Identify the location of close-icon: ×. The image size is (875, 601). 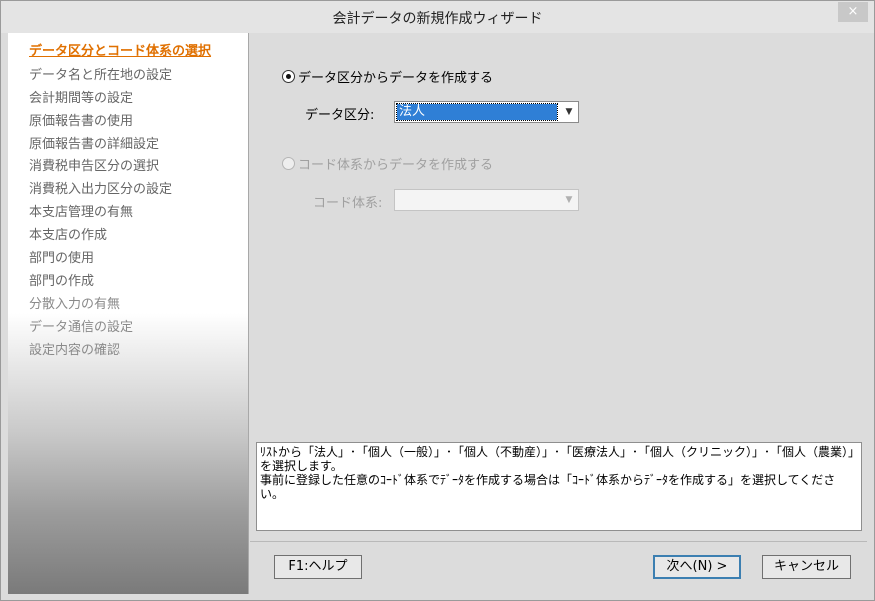
(853, 11).